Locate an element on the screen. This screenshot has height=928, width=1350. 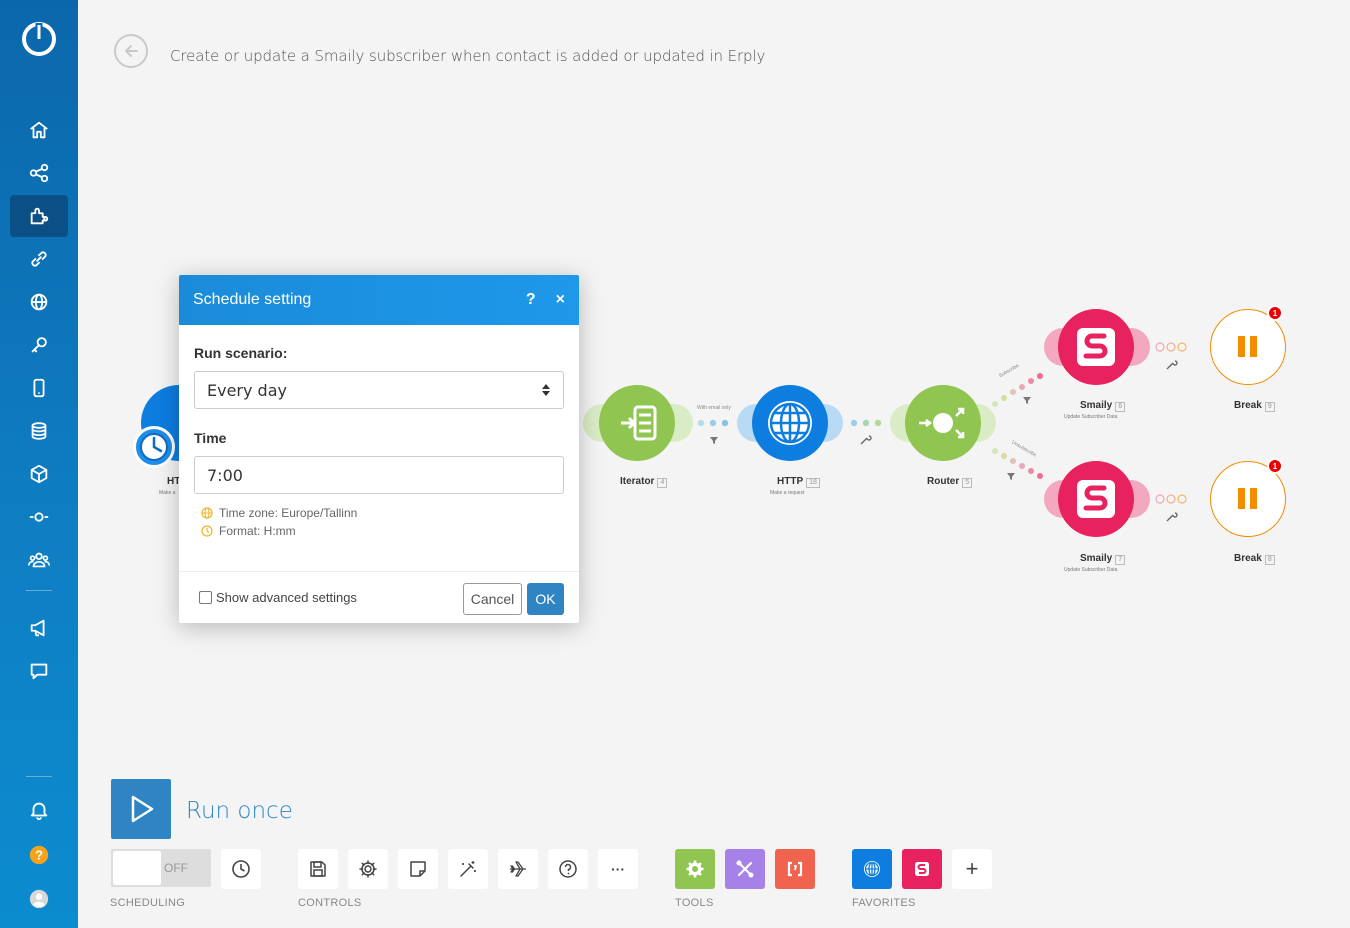
controls-group-label: CONTROLS is located at coordinates (330, 903).